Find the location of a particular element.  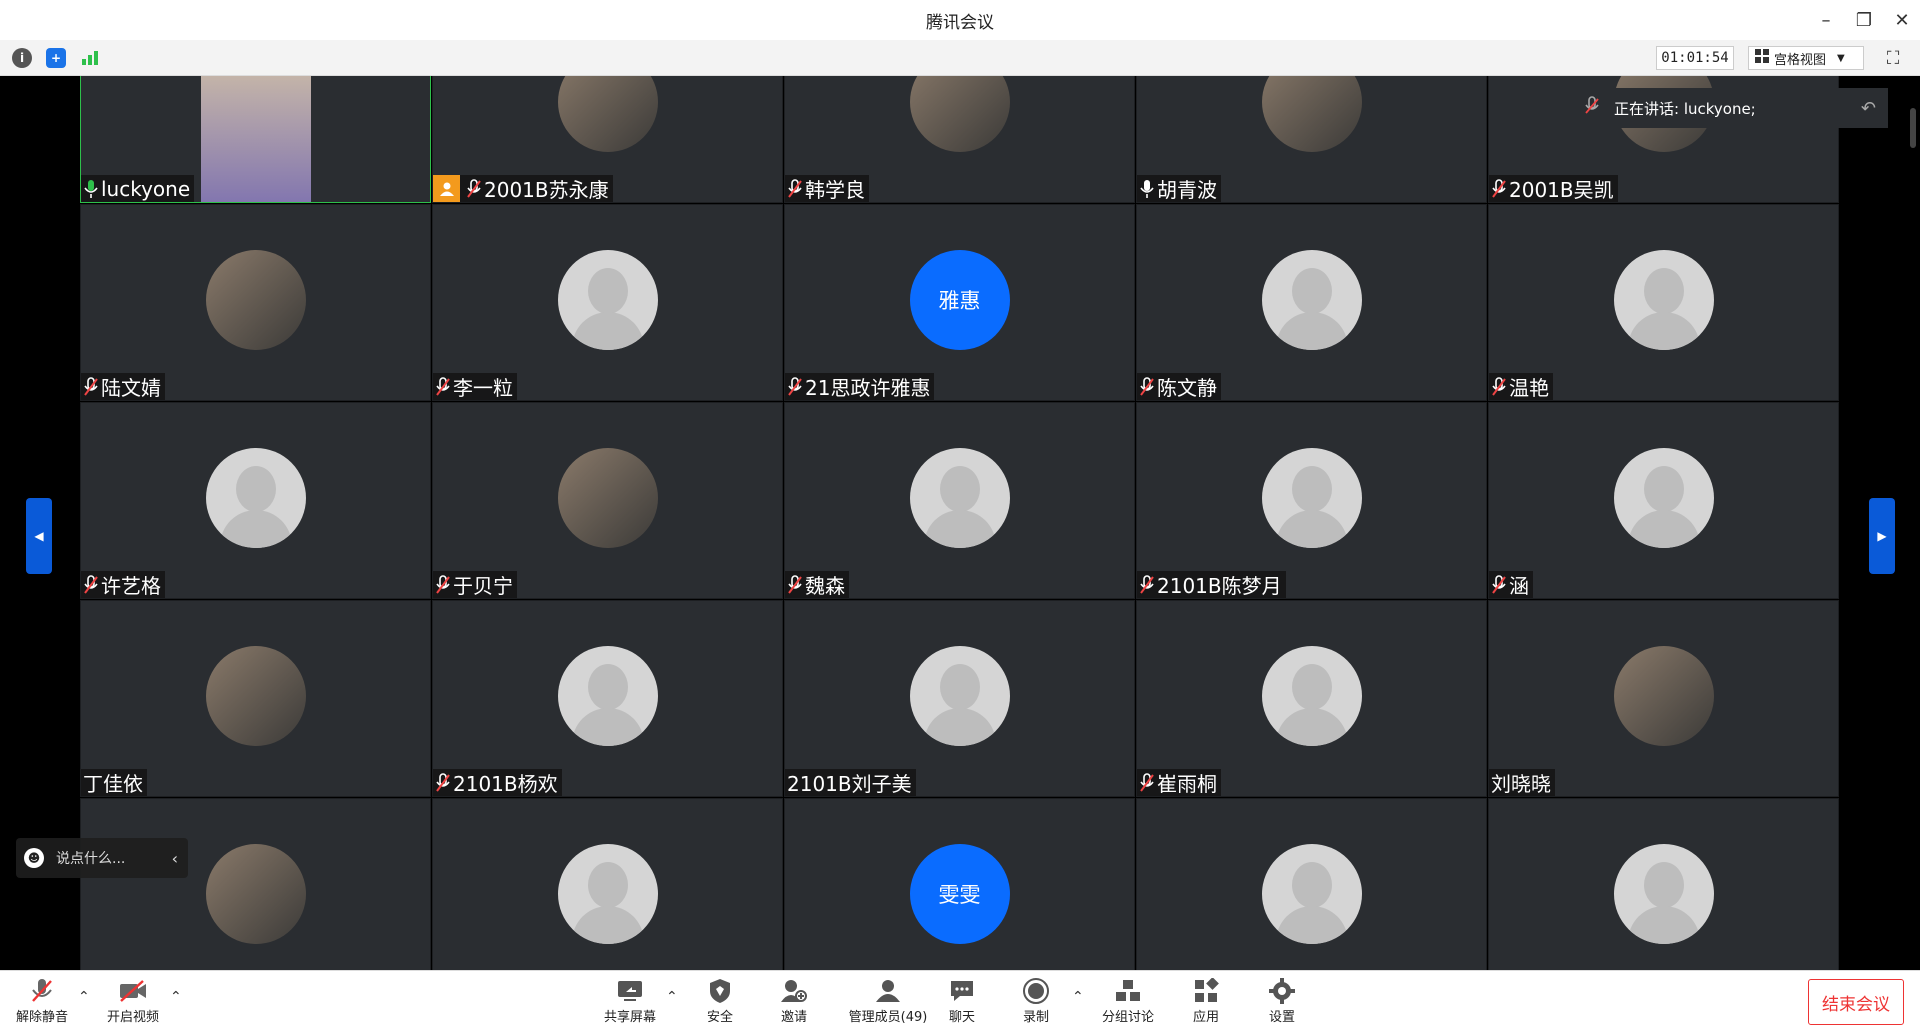

participant-tile: 陈文静 is located at coordinates (1311, 302).